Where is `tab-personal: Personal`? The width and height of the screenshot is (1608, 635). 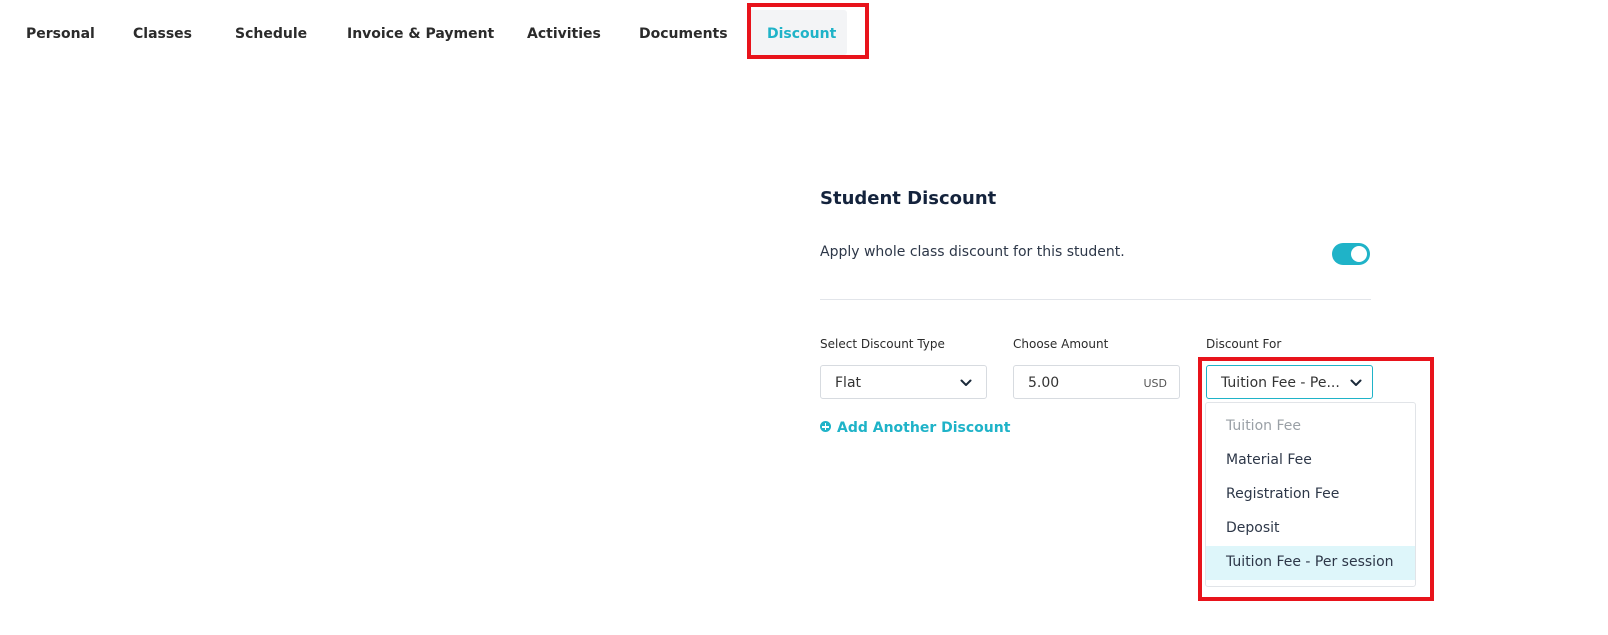 tab-personal: Personal is located at coordinates (60, 34).